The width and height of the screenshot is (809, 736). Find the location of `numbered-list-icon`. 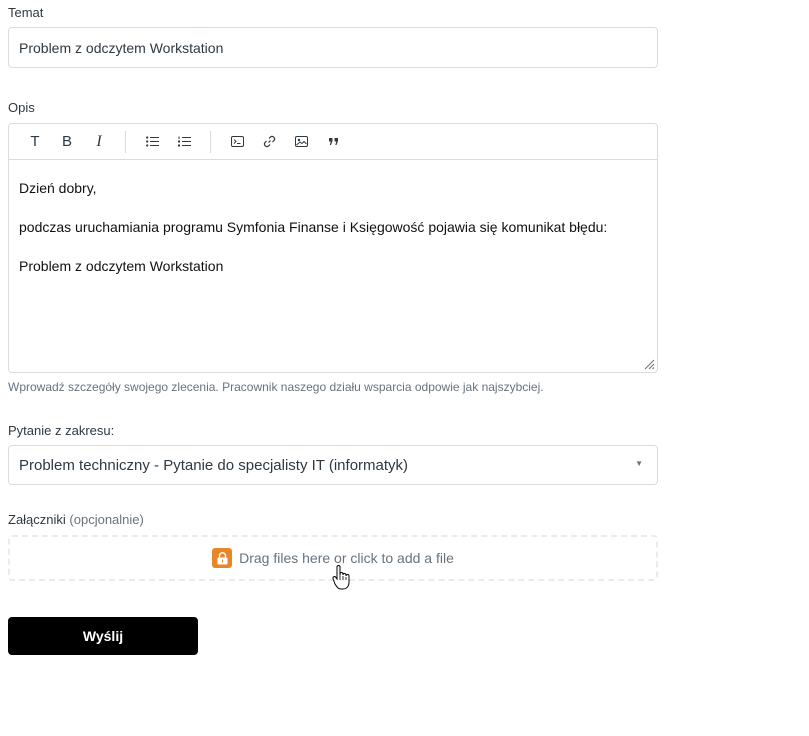

numbered-list-icon is located at coordinates (184, 141).